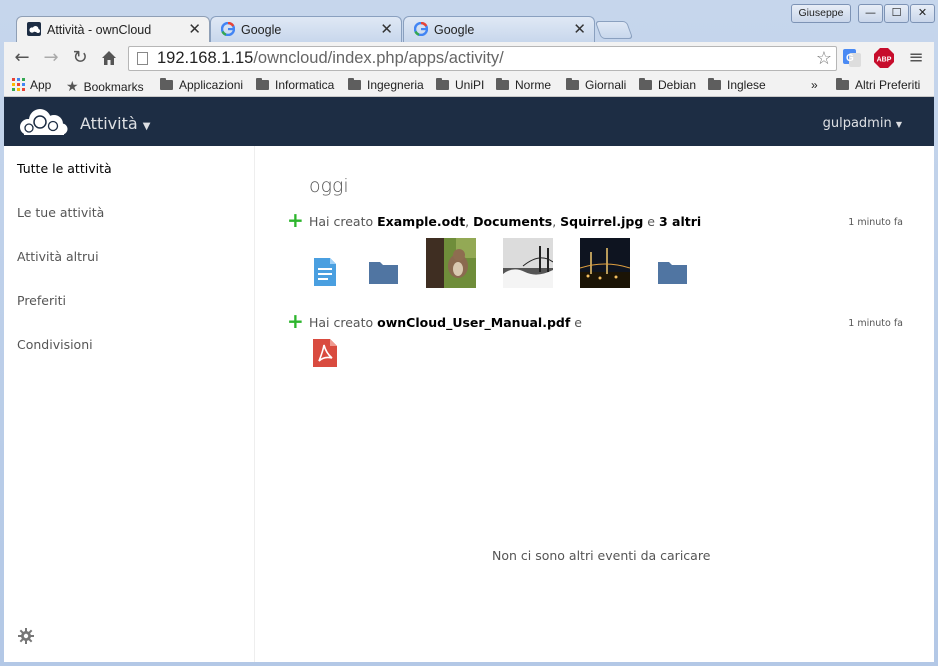  I want to click on user-menu-button: gulpadmin ▼, so click(862, 123).